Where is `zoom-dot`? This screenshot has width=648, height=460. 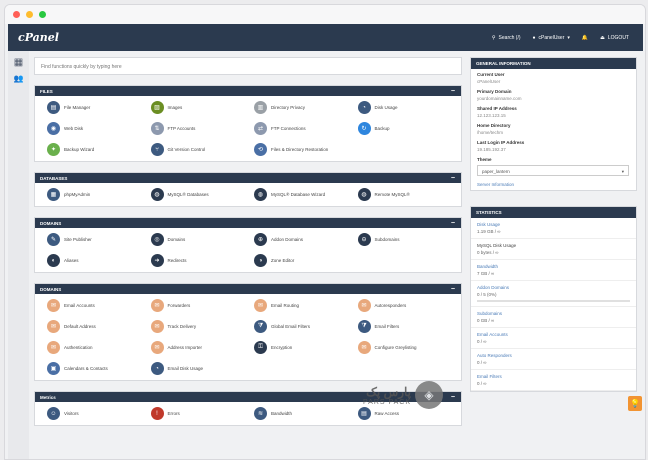
zoom-dot is located at coordinates (42, 14).